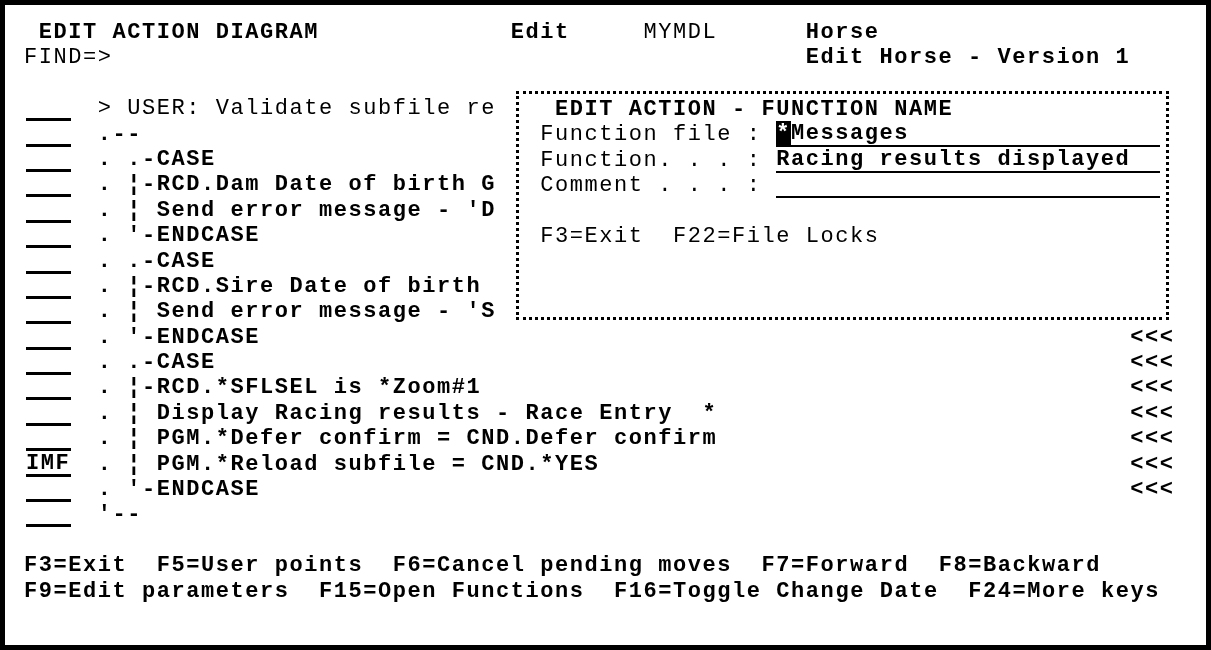 This screenshot has height=650, width=1211. I want to click on input-field: *Messages, so click(968, 135).